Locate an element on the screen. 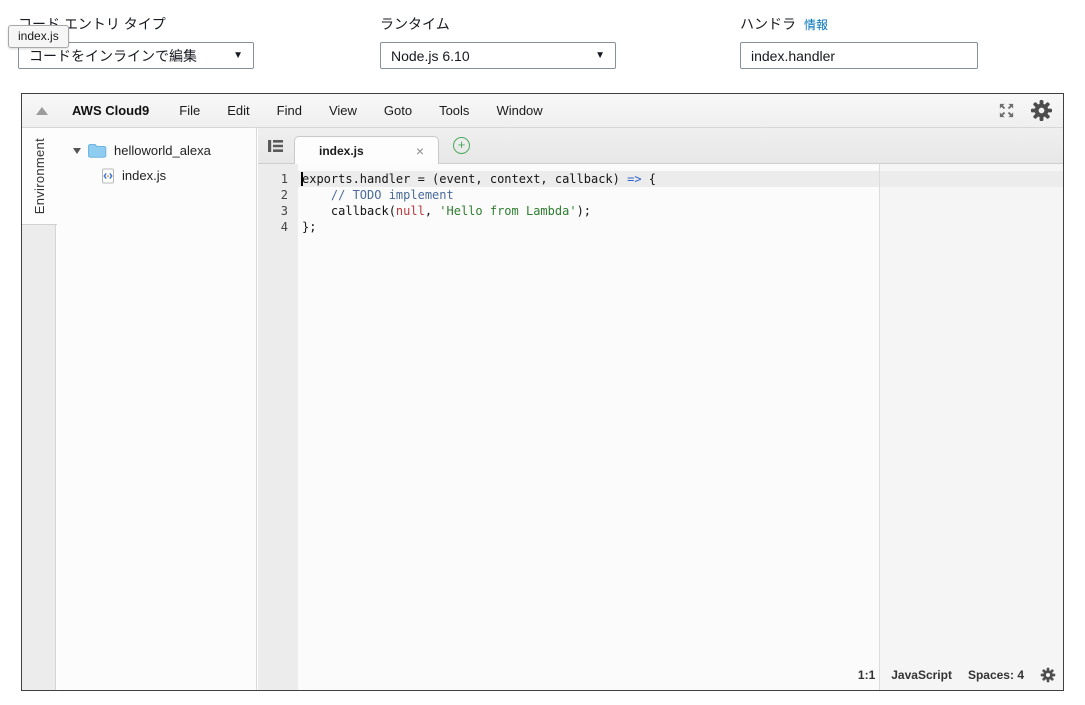  collapse-triangle-icon is located at coordinates (42, 110).